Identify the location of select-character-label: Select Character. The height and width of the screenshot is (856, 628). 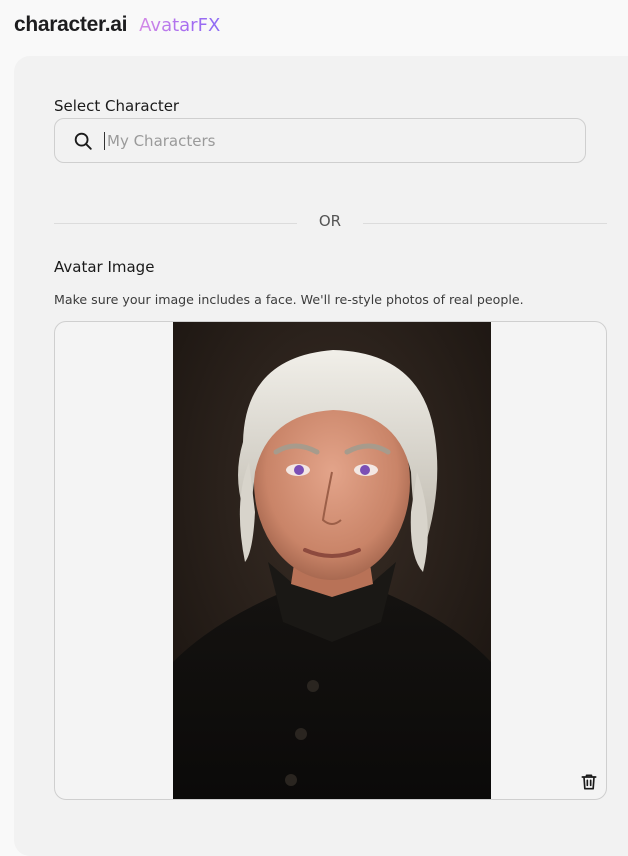
(117, 106).